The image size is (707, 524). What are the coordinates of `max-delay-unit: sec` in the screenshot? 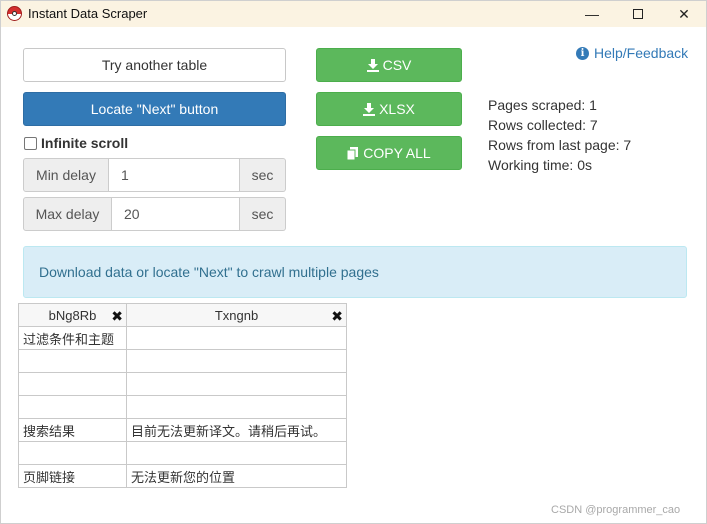 It's located at (263, 214).